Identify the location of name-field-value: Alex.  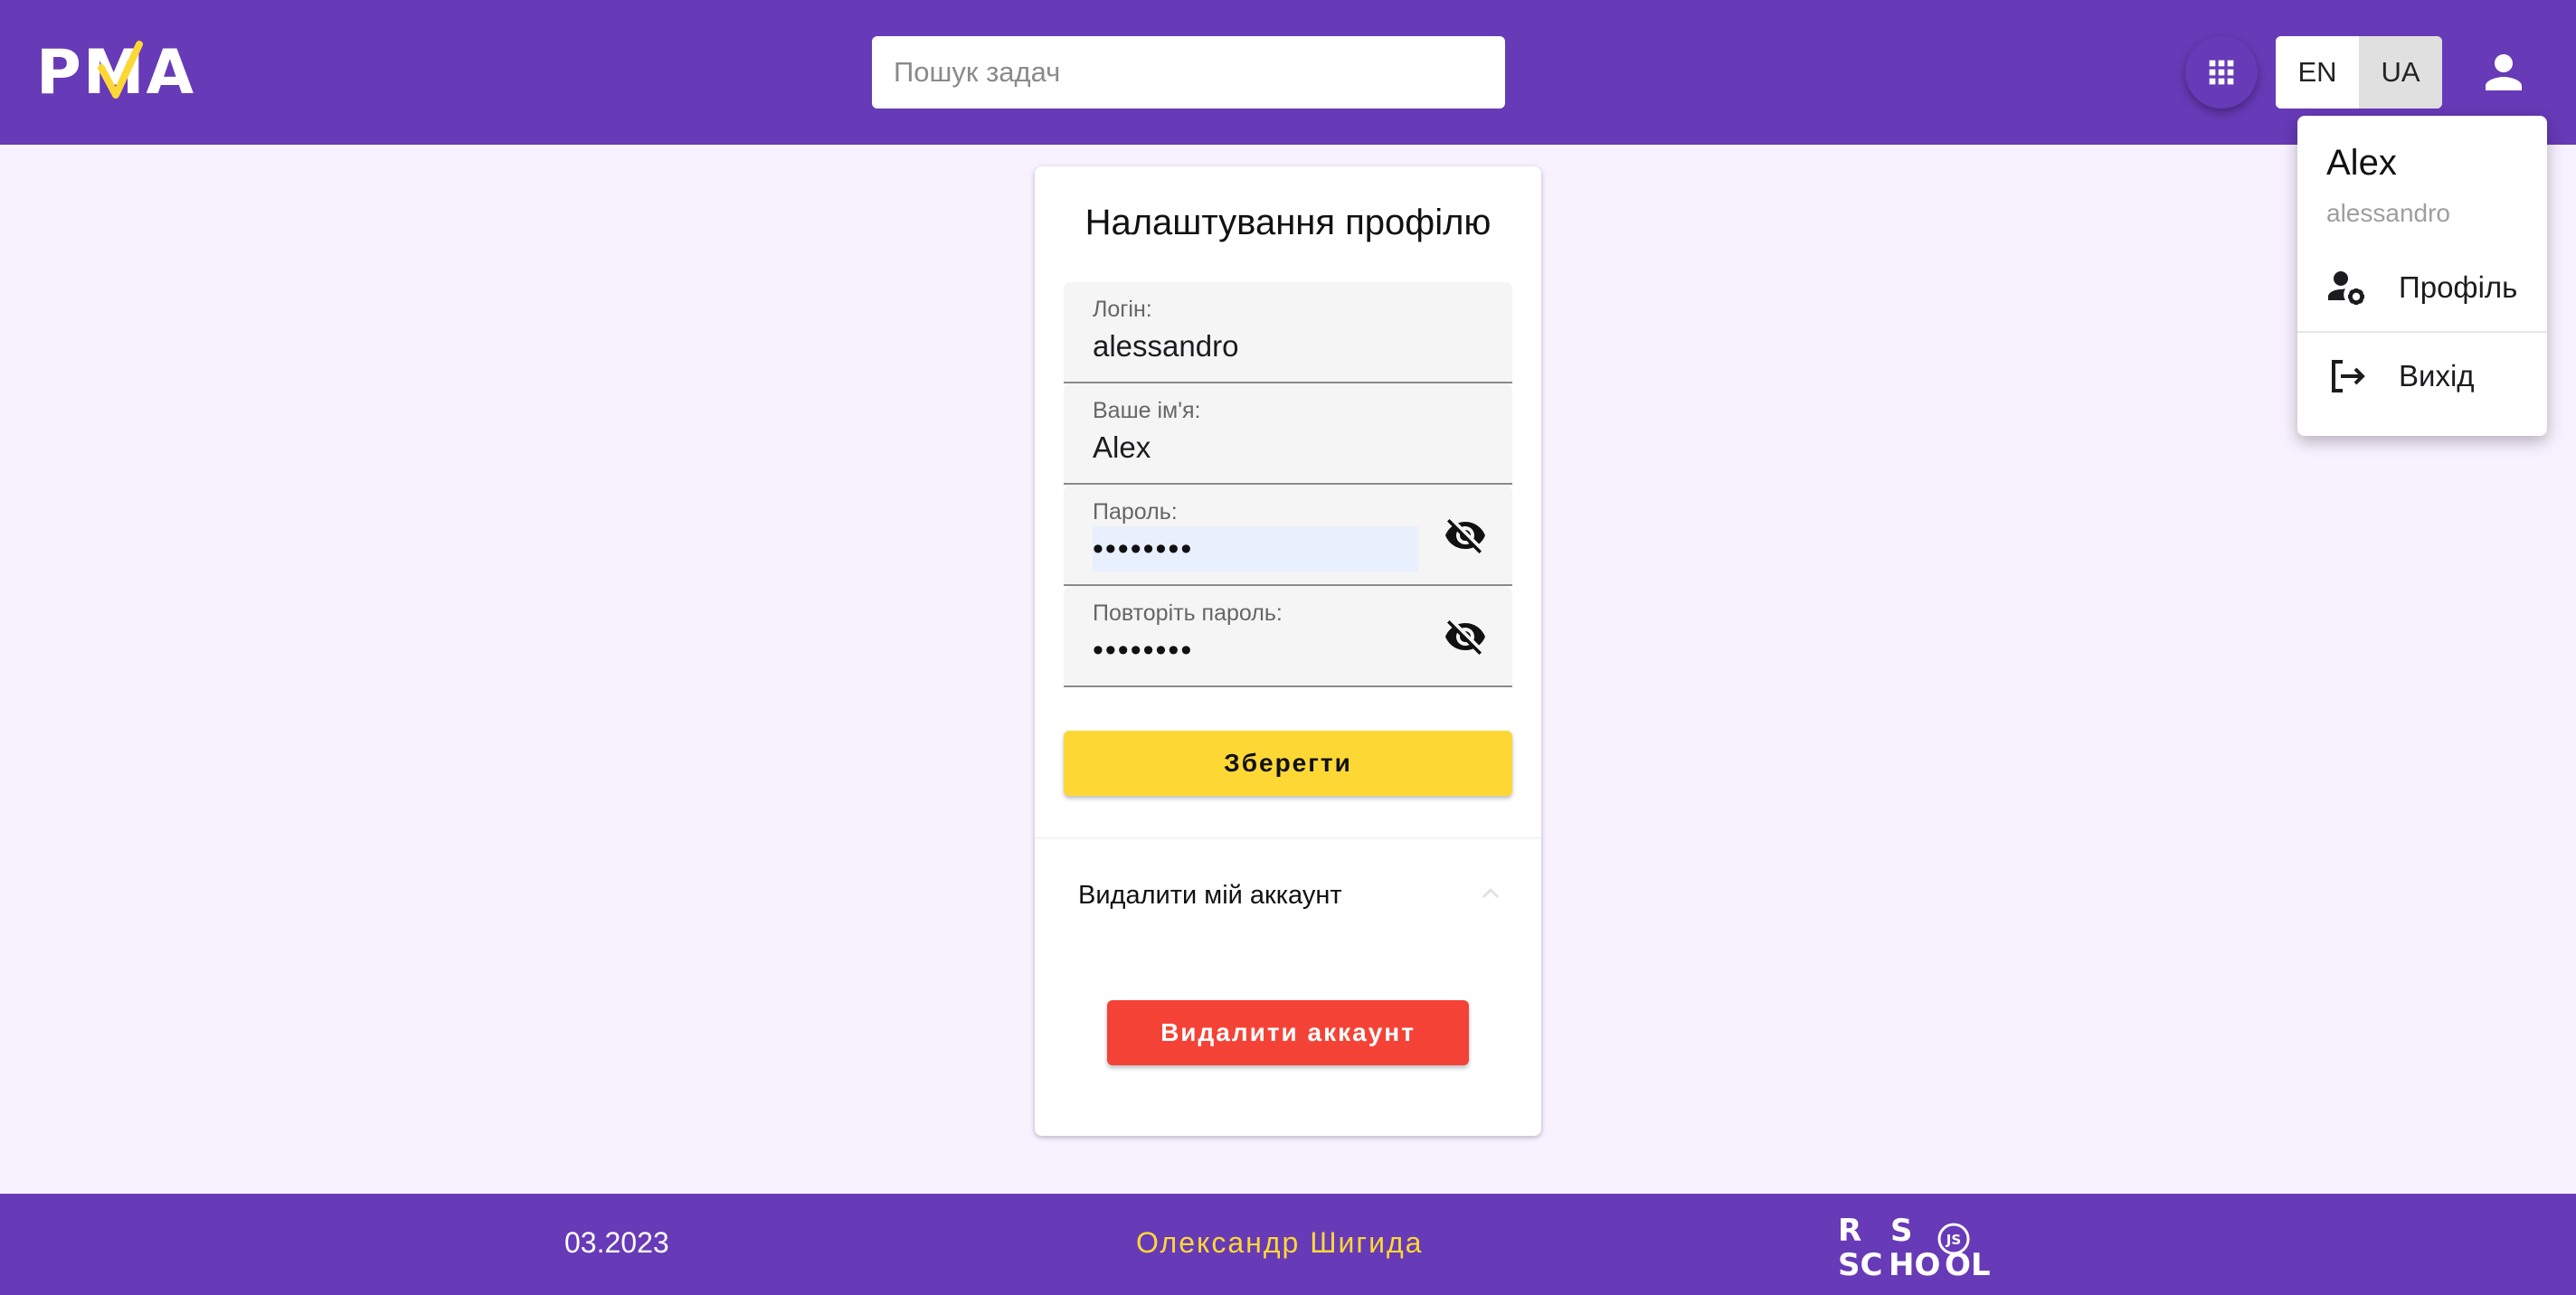
(1122, 447).